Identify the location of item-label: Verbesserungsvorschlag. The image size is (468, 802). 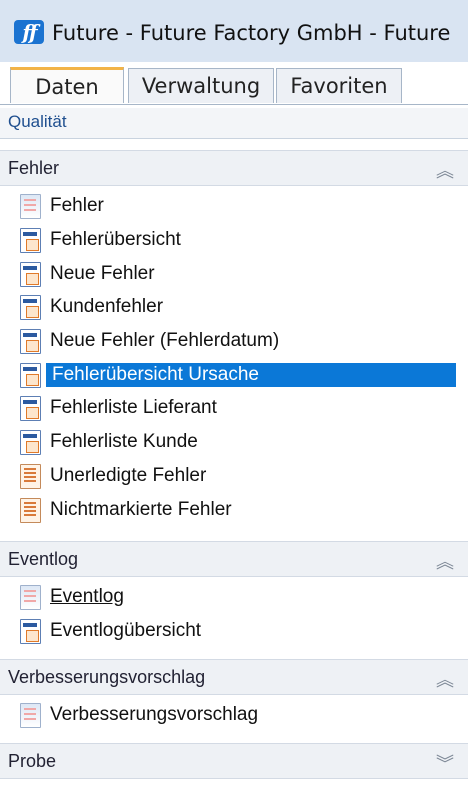
(154, 714).